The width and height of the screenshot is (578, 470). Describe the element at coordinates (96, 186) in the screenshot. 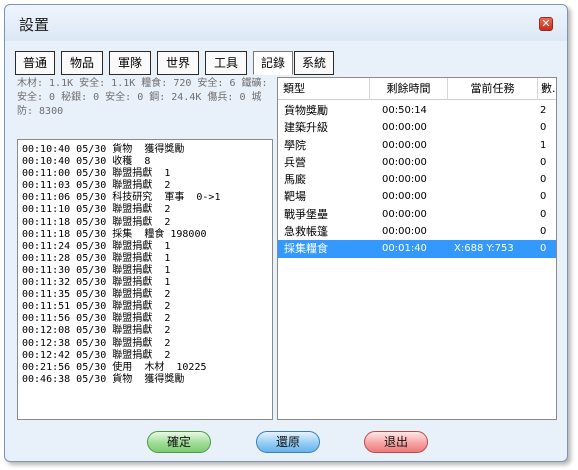

I see `log-entry: 00:11:03 05/30 聯盟捐獻 2` at that location.